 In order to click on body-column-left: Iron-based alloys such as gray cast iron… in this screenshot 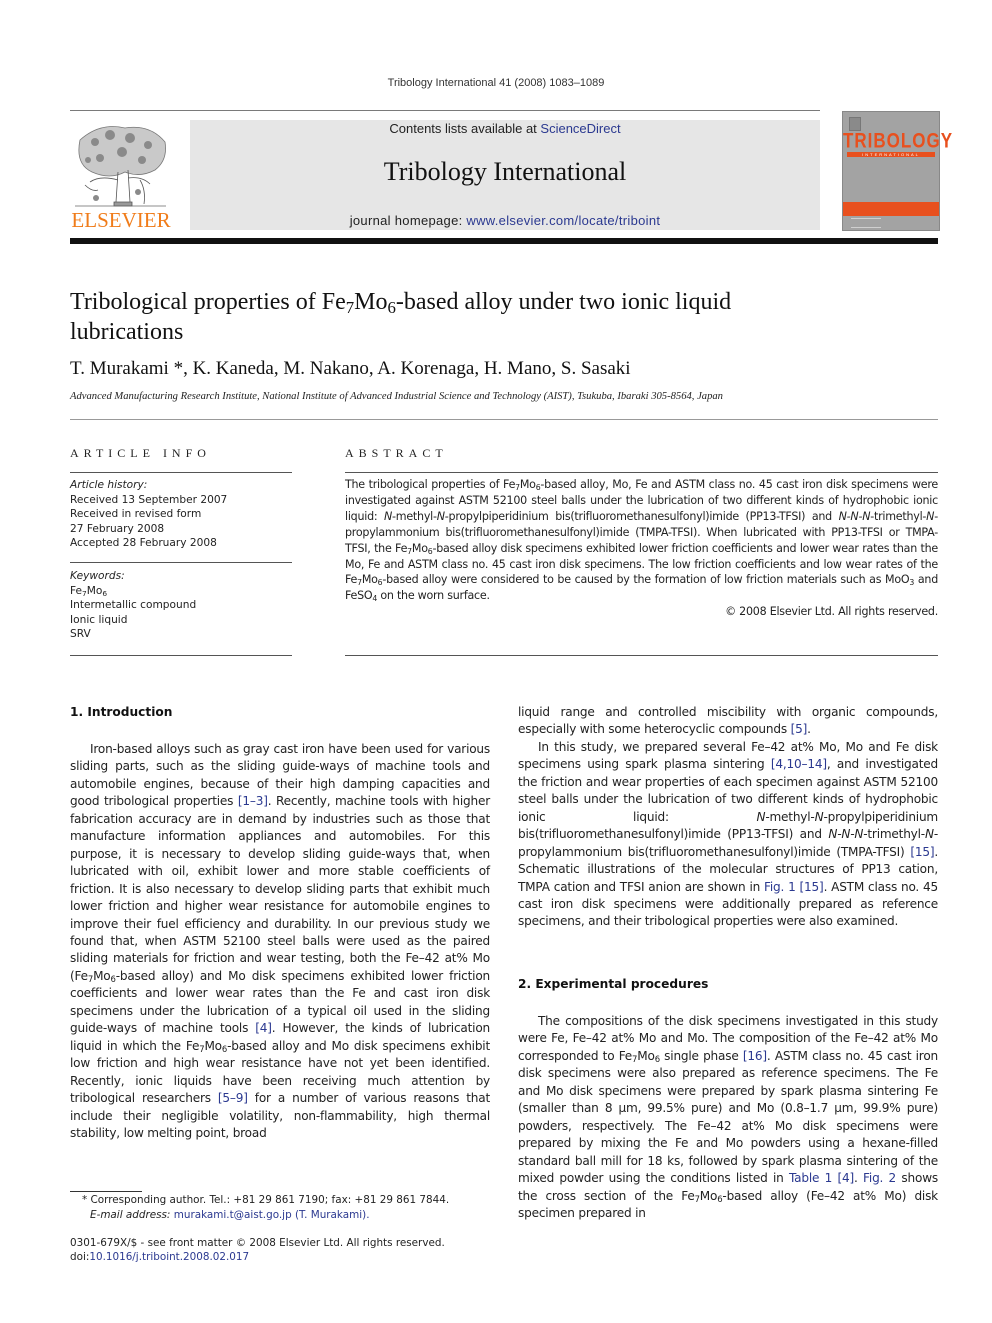, I will do `click(280, 941)`.